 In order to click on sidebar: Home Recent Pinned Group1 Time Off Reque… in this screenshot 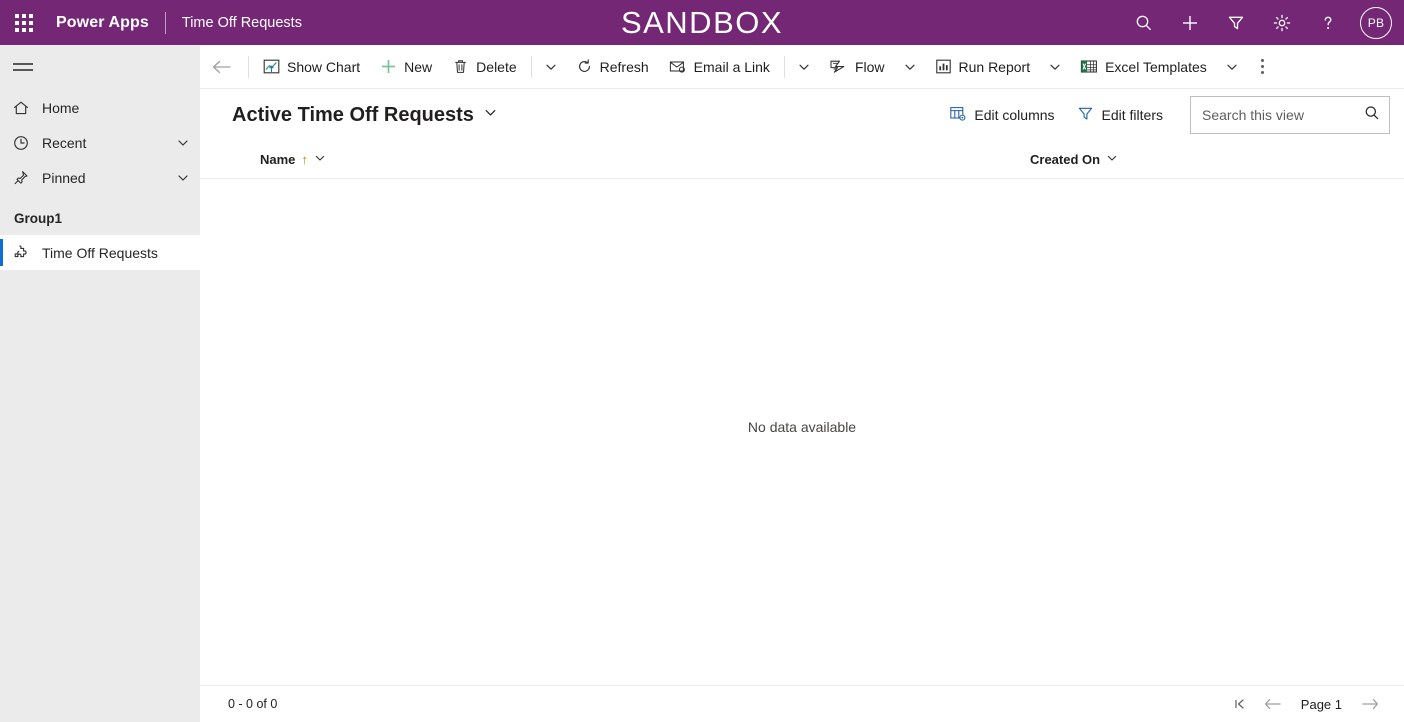, I will do `click(100, 383)`.